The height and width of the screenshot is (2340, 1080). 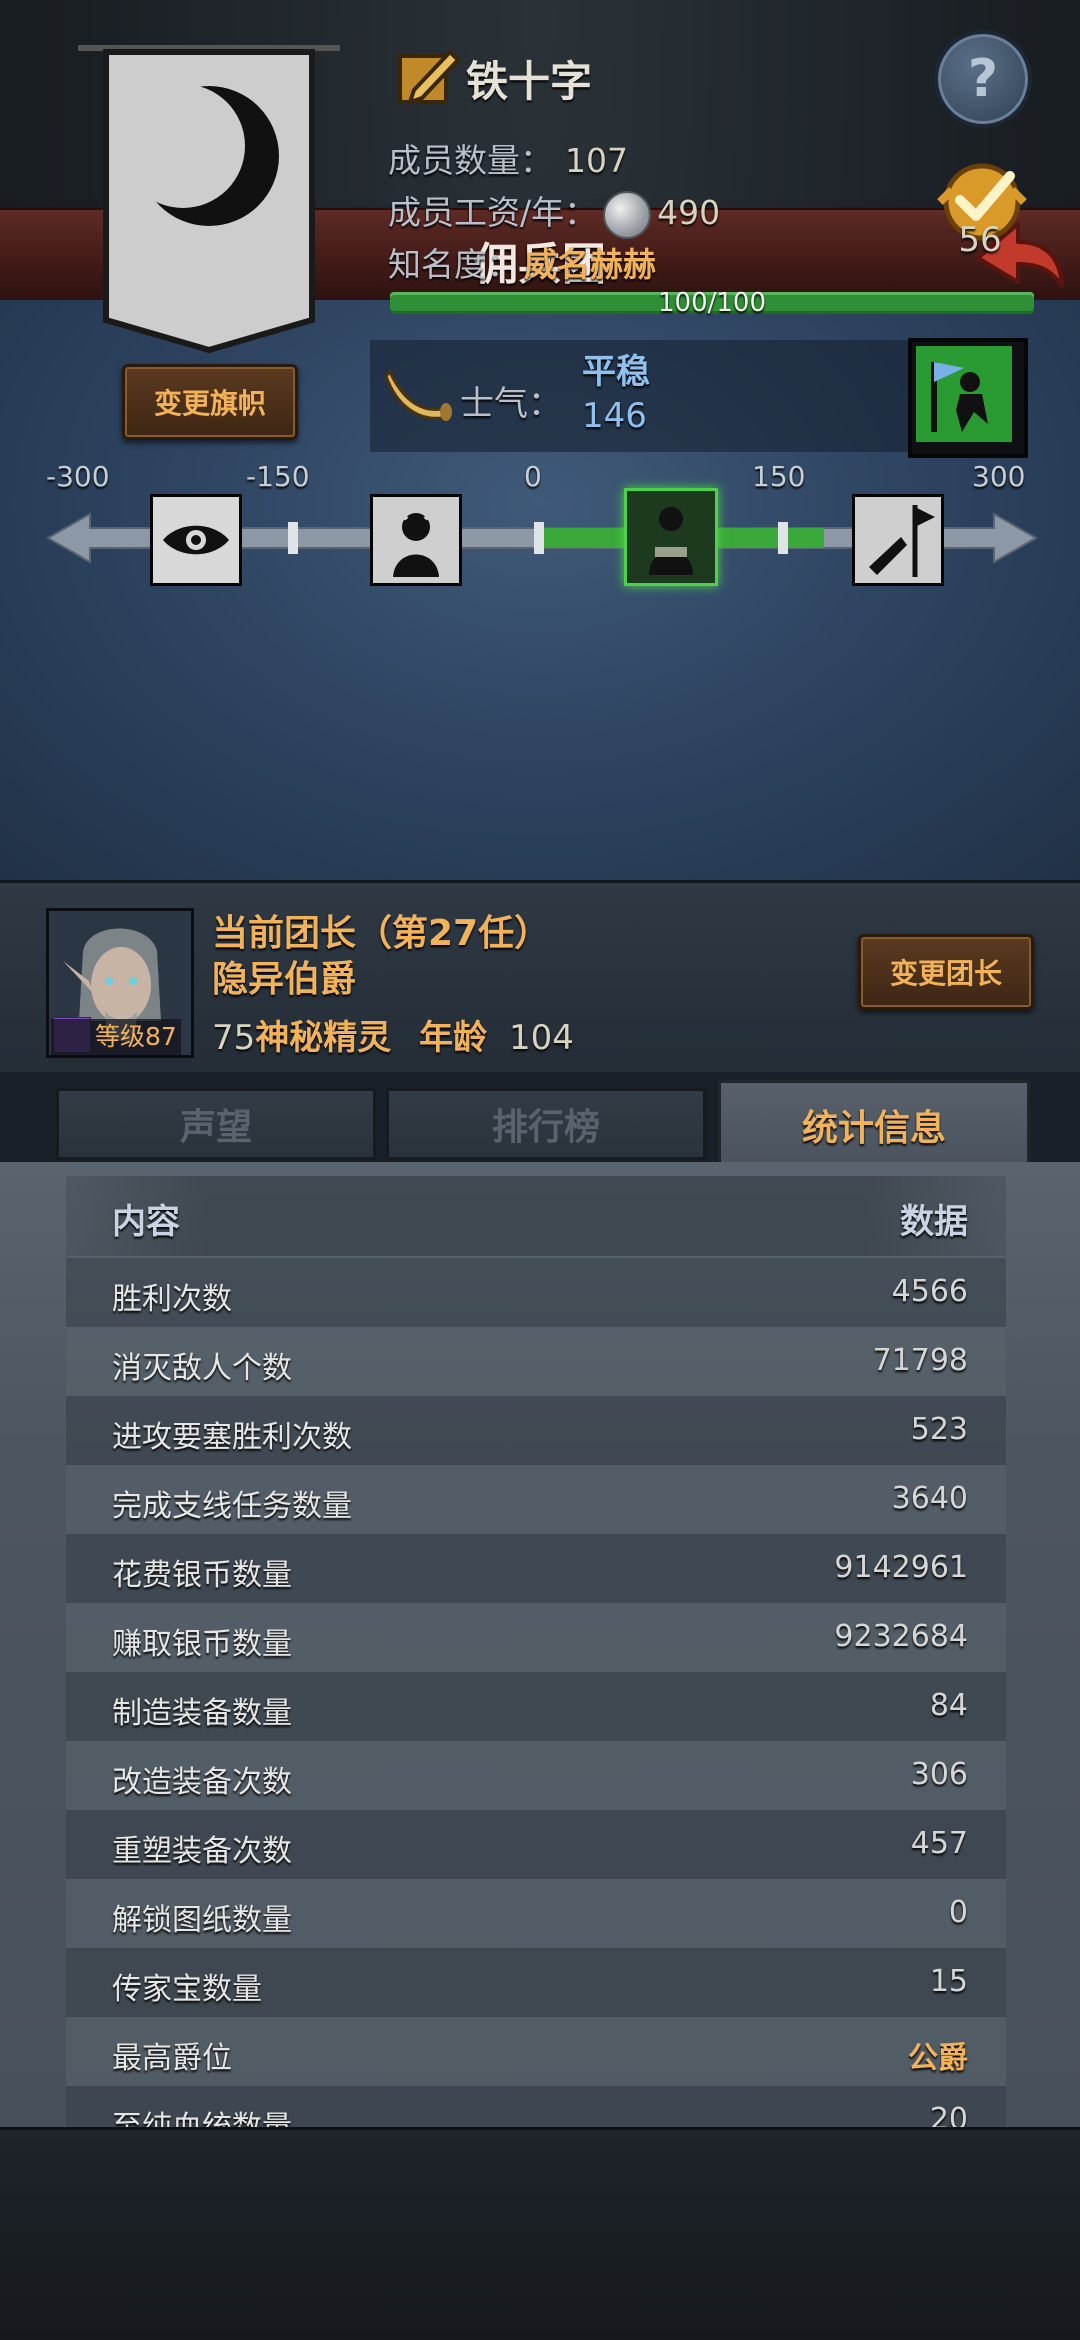 I want to click on table-row: 最高爵位 公爵, so click(x=536, y=2051).